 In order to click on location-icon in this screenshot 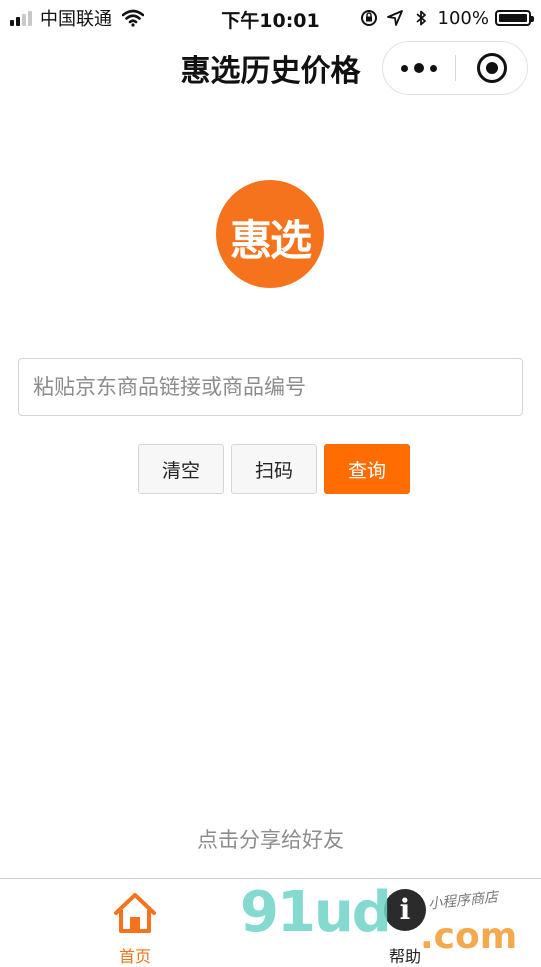, I will do `click(394, 18)`.